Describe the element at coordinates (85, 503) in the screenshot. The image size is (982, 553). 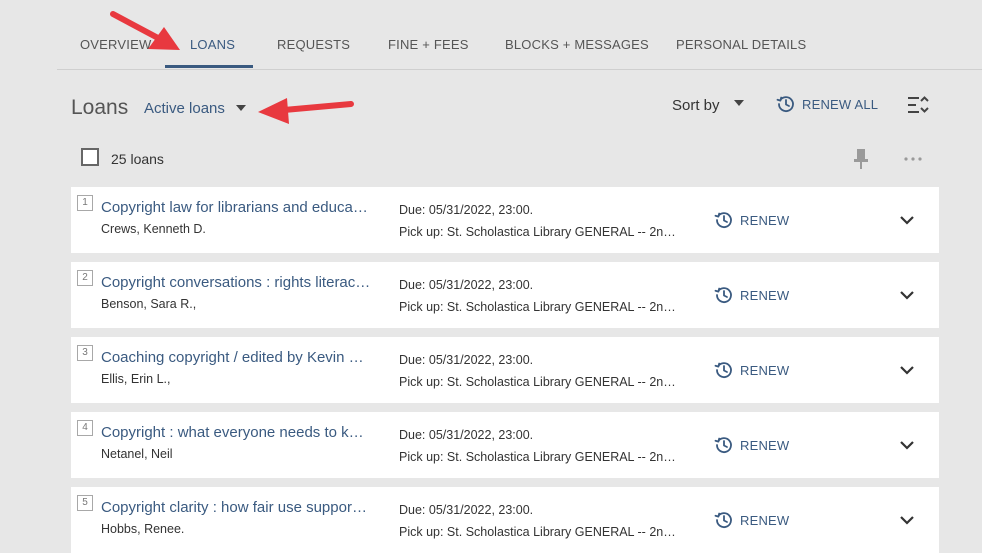
I see `loan-number: 5` at that location.